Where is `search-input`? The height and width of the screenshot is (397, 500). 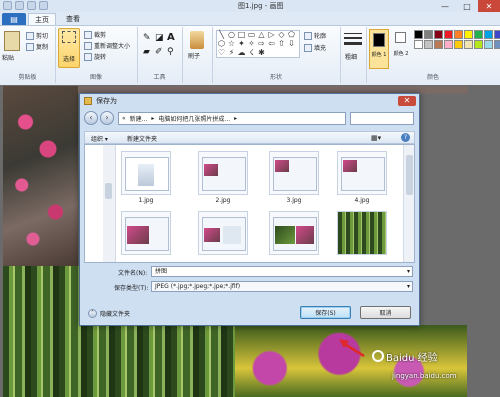 search-input is located at coordinates (382, 118).